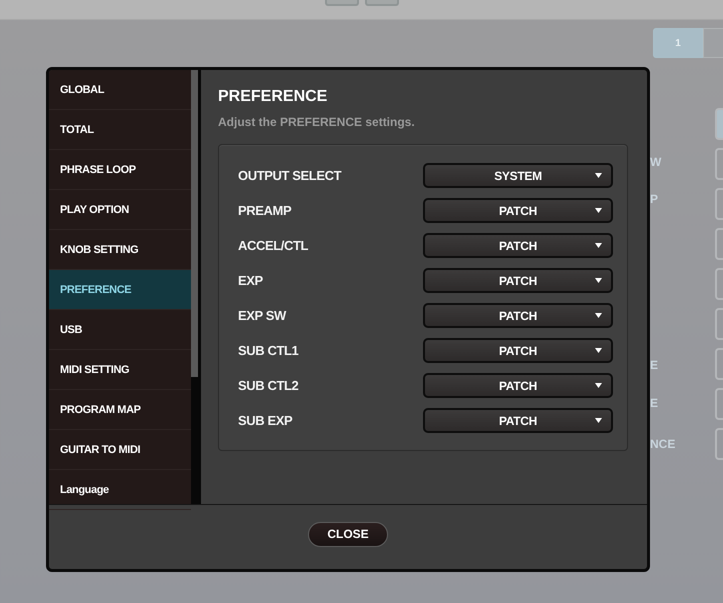 The height and width of the screenshot is (603, 723). Describe the element at coordinates (268, 350) in the screenshot. I see `setting-label: SUB CTL1` at that location.